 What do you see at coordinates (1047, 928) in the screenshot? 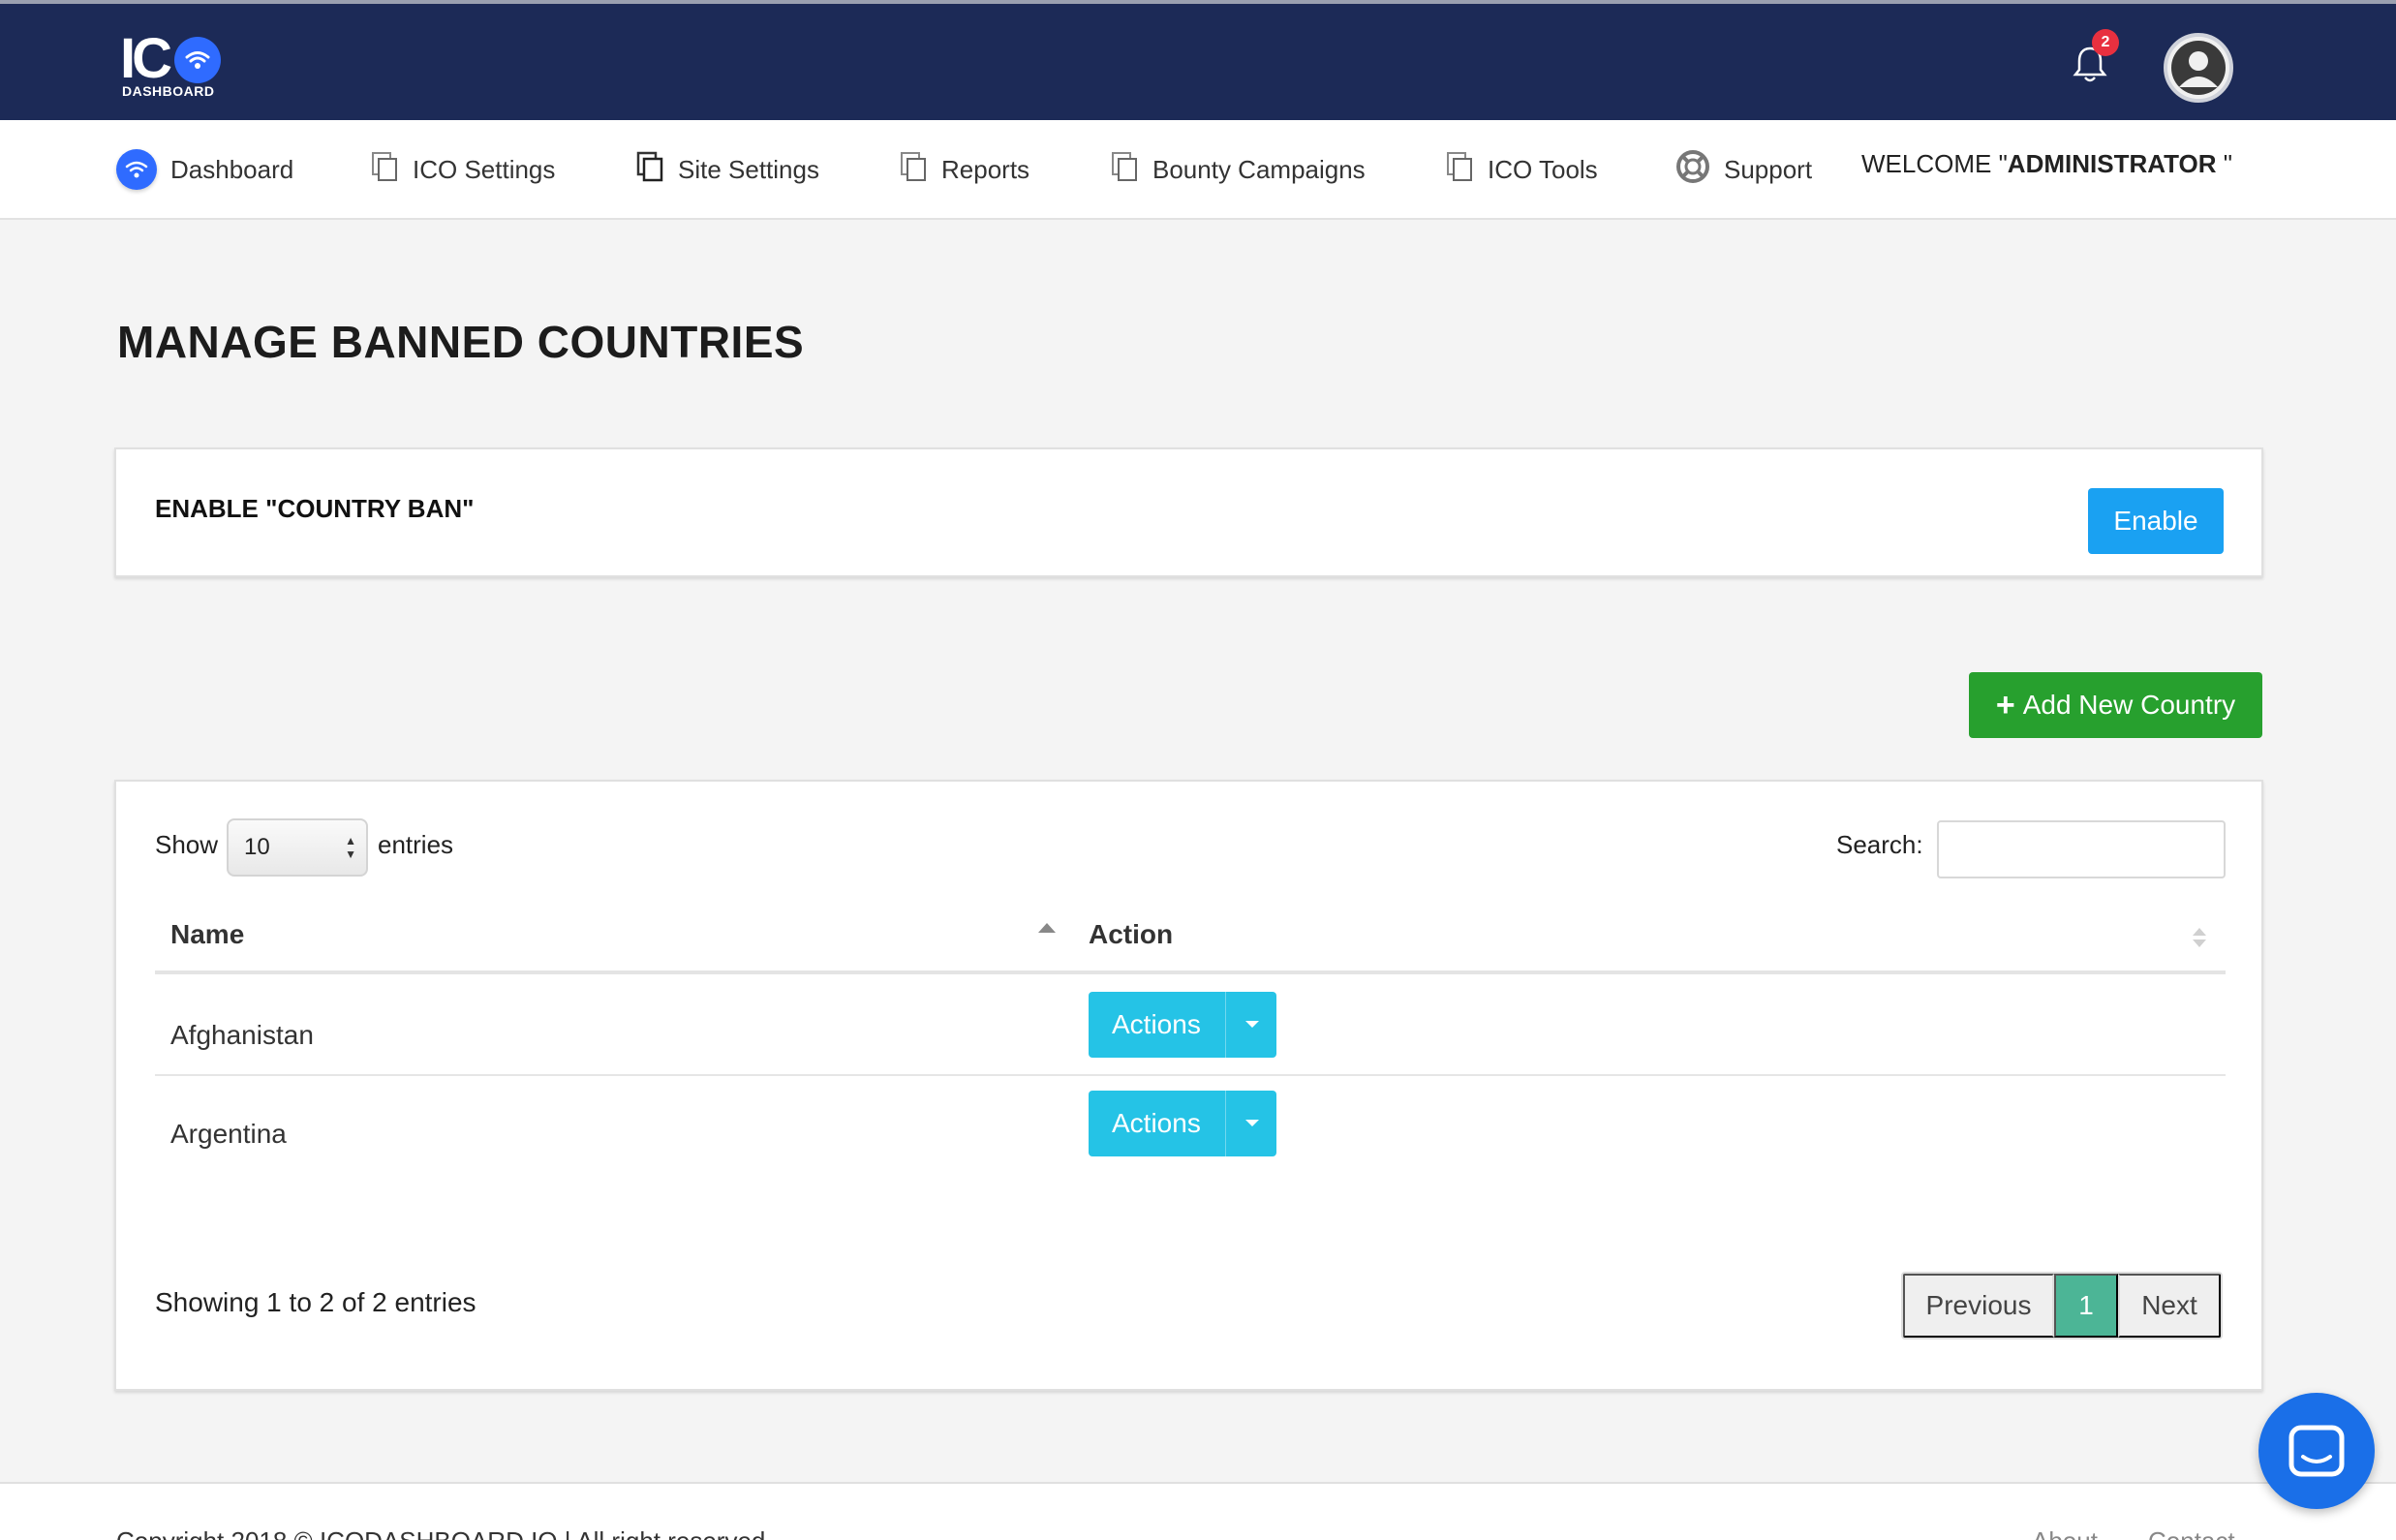
I see `sort-ascending-icon` at bounding box center [1047, 928].